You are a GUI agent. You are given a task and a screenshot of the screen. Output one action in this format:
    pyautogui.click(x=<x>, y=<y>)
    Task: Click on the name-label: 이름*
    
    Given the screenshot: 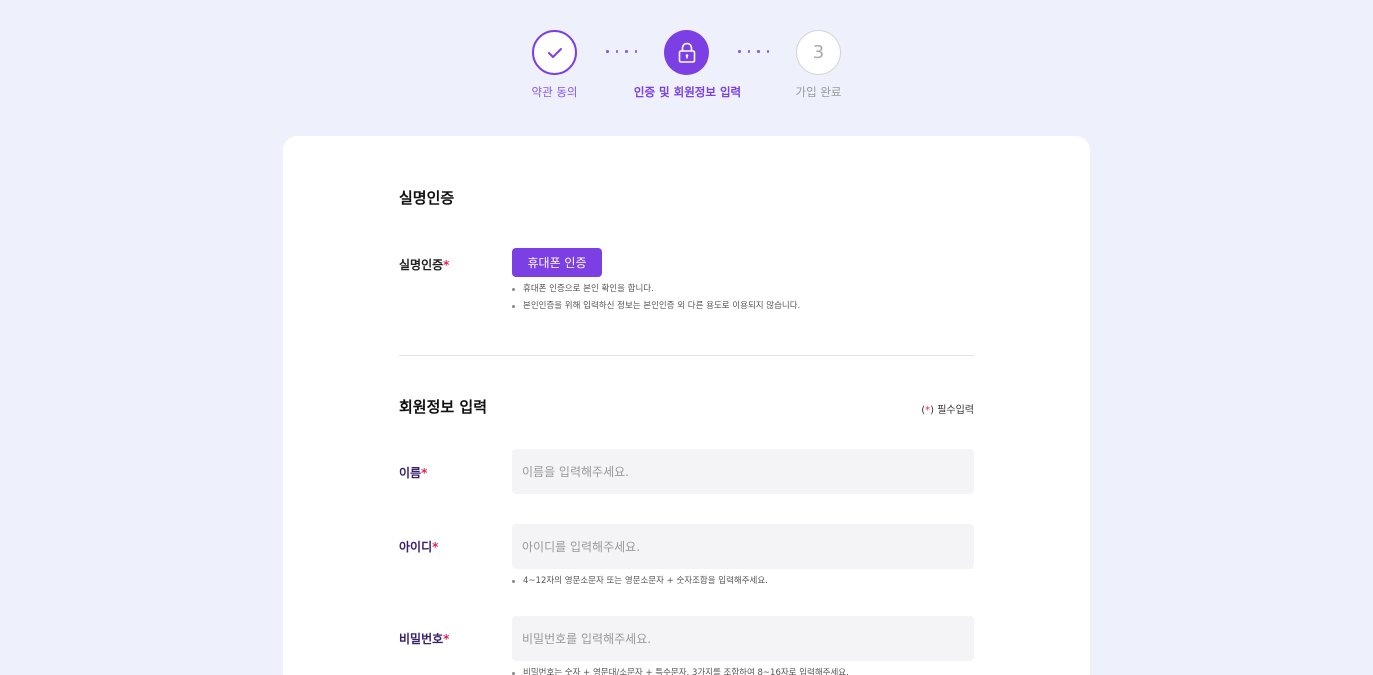 What is the action you would take?
    pyautogui.click(x=413, y=473)
    